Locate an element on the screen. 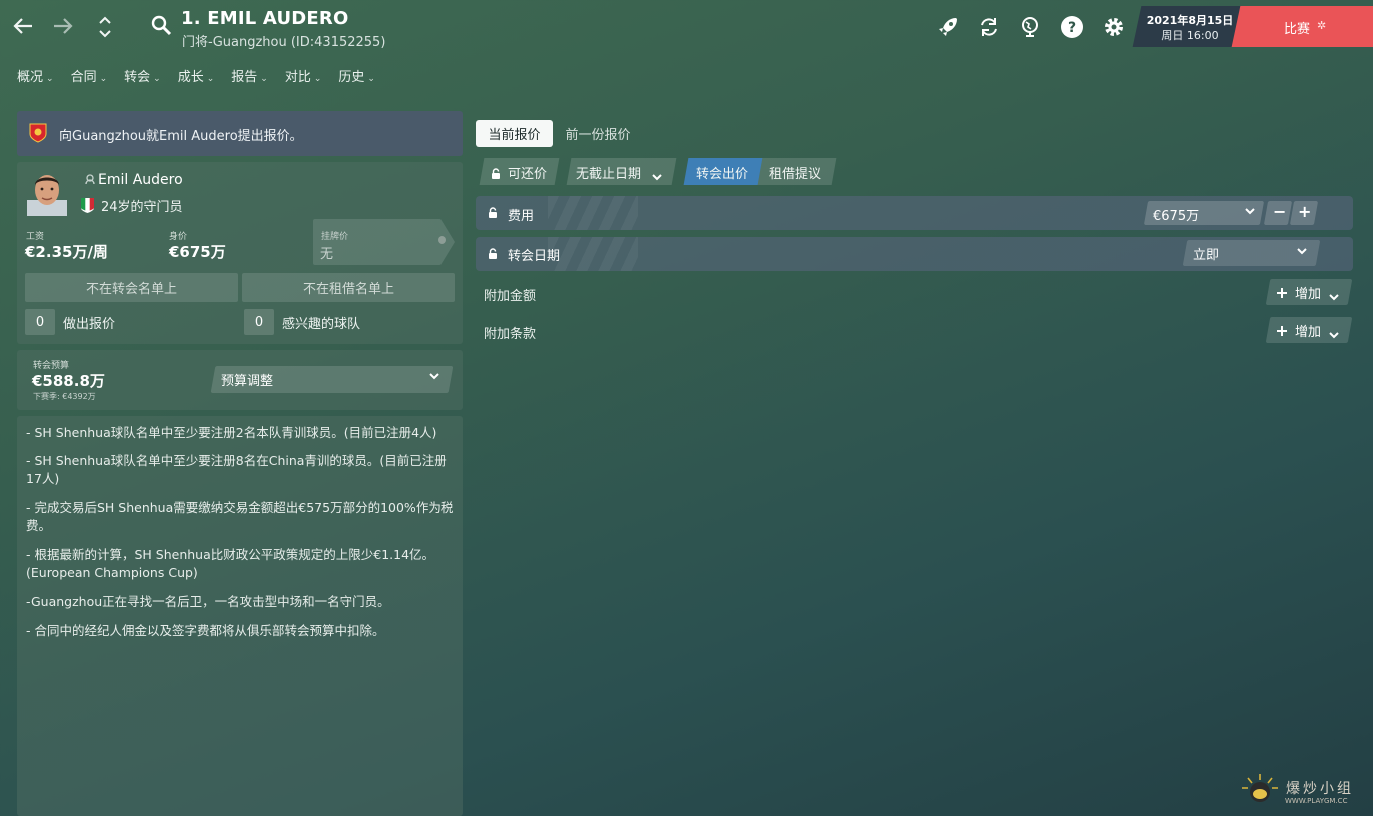 The image size is (1373, 816). add-clauses-button-label: 增加 is located at coordinates (1308, 332).